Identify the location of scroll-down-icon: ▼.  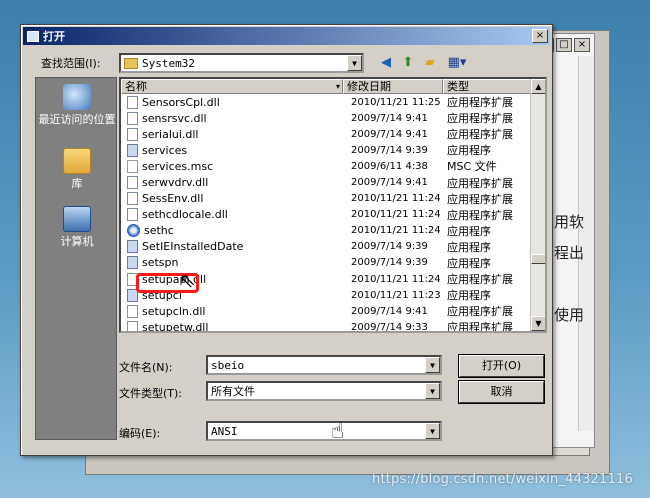
(538, 323).